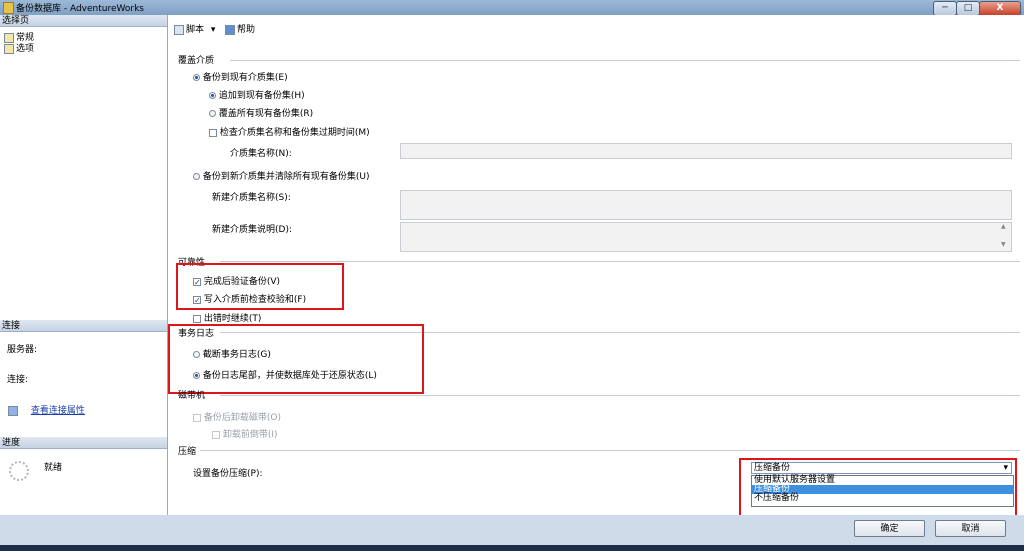 The image size is (1024, 551). I want to click on cancel-button: 取消, so click(970, 528).